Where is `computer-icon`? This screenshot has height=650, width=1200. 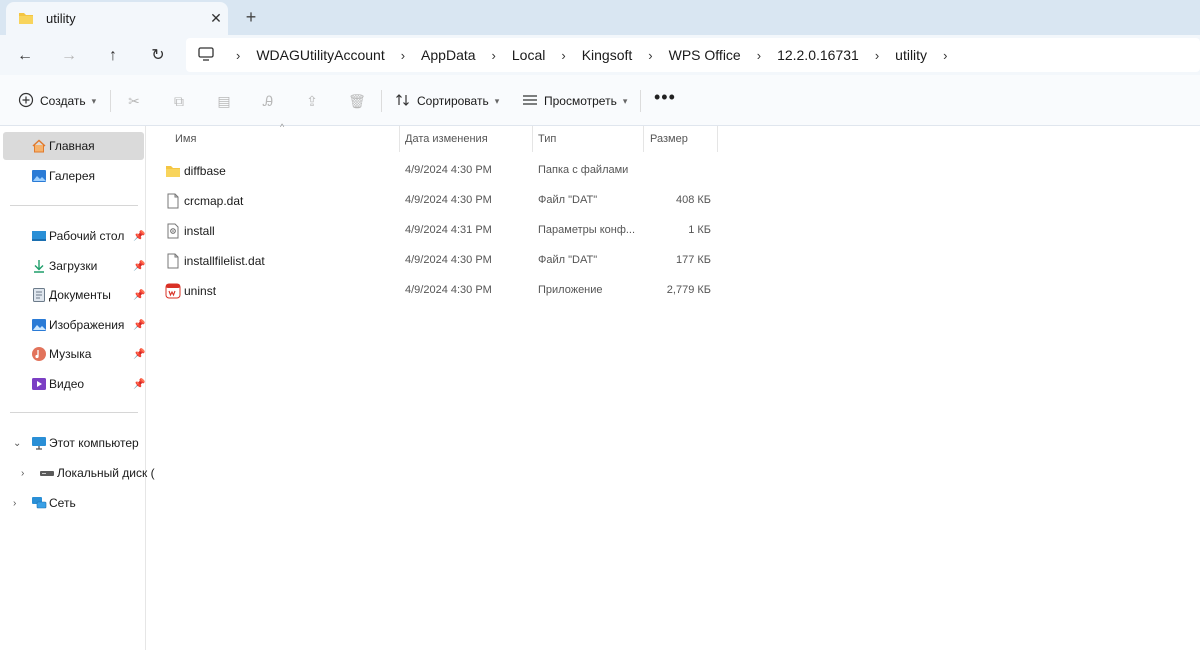 computer-icon is located at coordinates (206, 55).